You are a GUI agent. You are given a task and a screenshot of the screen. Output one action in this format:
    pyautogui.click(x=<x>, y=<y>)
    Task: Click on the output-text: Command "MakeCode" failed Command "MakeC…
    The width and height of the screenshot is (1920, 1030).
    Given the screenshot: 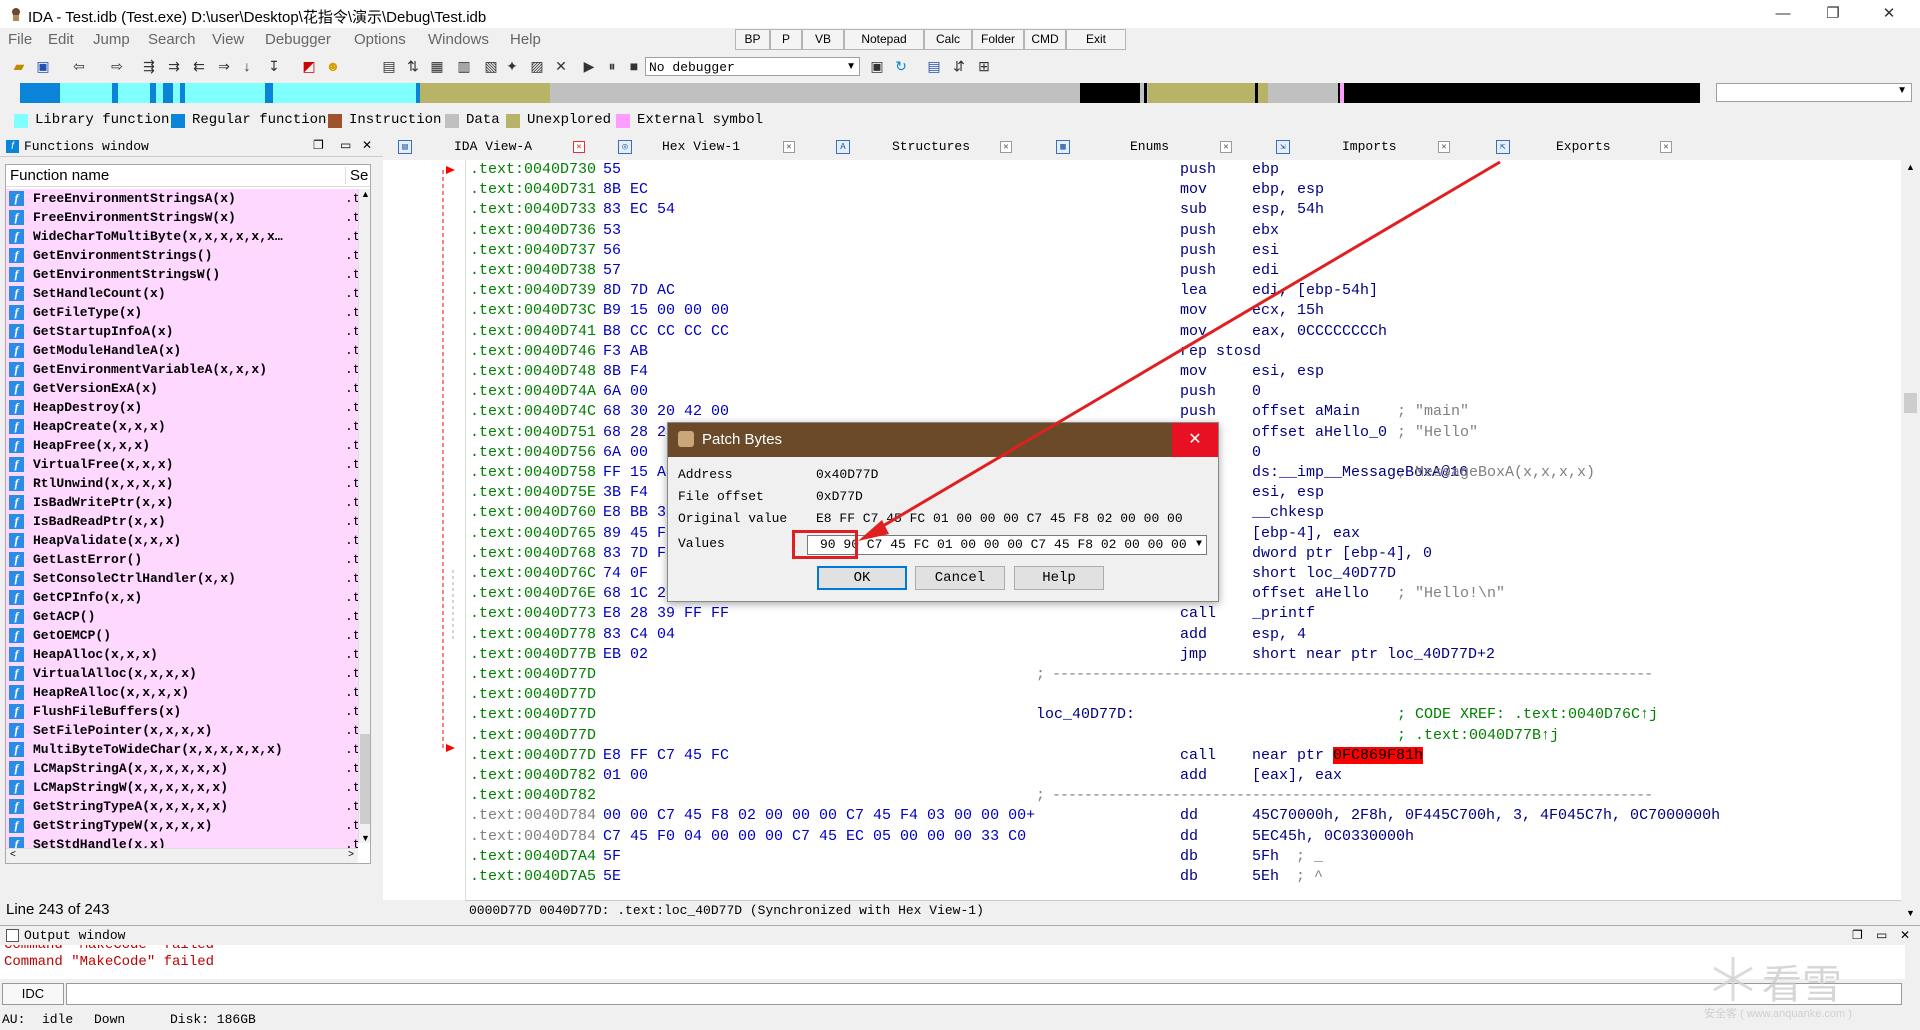 What is the action you would take?
    pyautogui.click(x=952, y=962)
    